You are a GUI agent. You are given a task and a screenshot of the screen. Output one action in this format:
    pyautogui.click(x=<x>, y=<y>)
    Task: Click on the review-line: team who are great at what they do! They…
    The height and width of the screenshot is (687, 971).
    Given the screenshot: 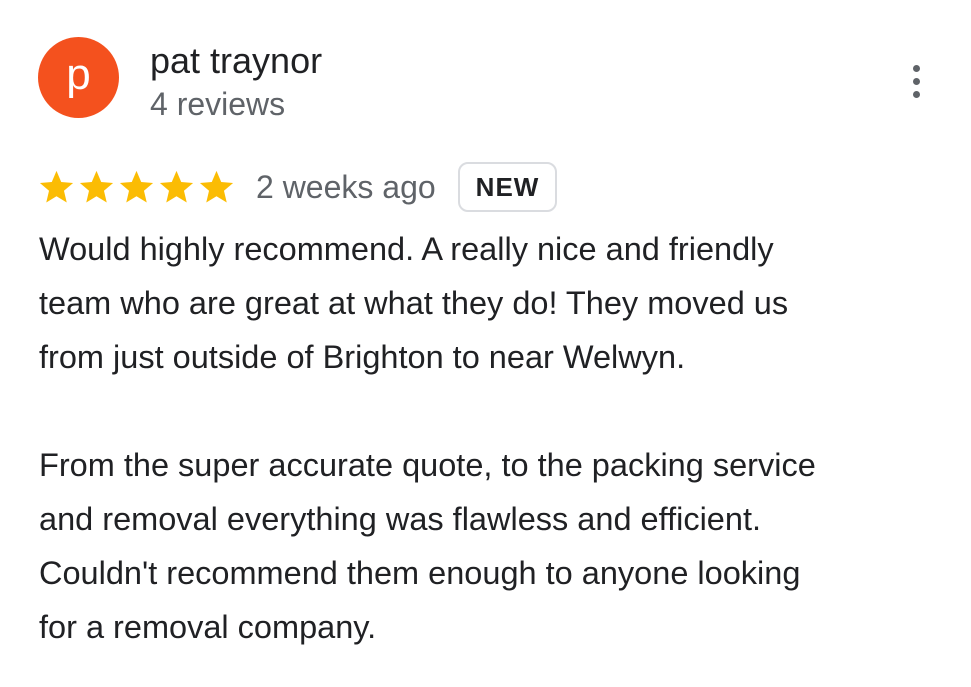 What is the action you would take?
    pyautogui.click(x=414, y=303)
    